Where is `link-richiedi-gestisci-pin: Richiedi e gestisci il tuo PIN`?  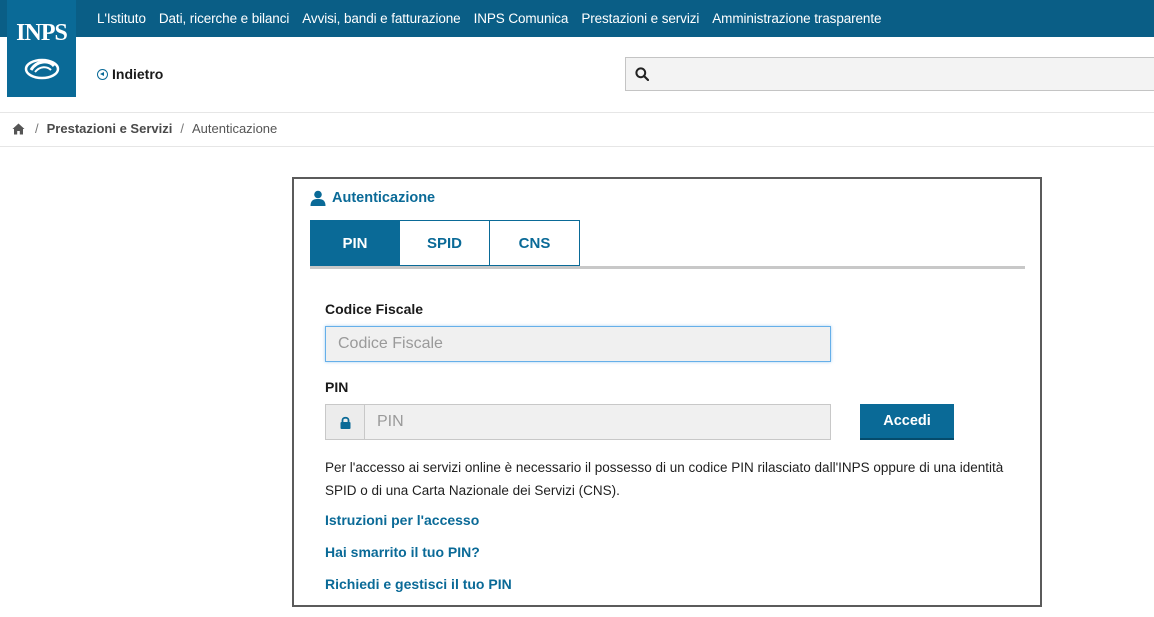
link-richiedi-gestisci-pin: Richiedi e gestisci il tuo PIN is located at coordinates (418, 584).